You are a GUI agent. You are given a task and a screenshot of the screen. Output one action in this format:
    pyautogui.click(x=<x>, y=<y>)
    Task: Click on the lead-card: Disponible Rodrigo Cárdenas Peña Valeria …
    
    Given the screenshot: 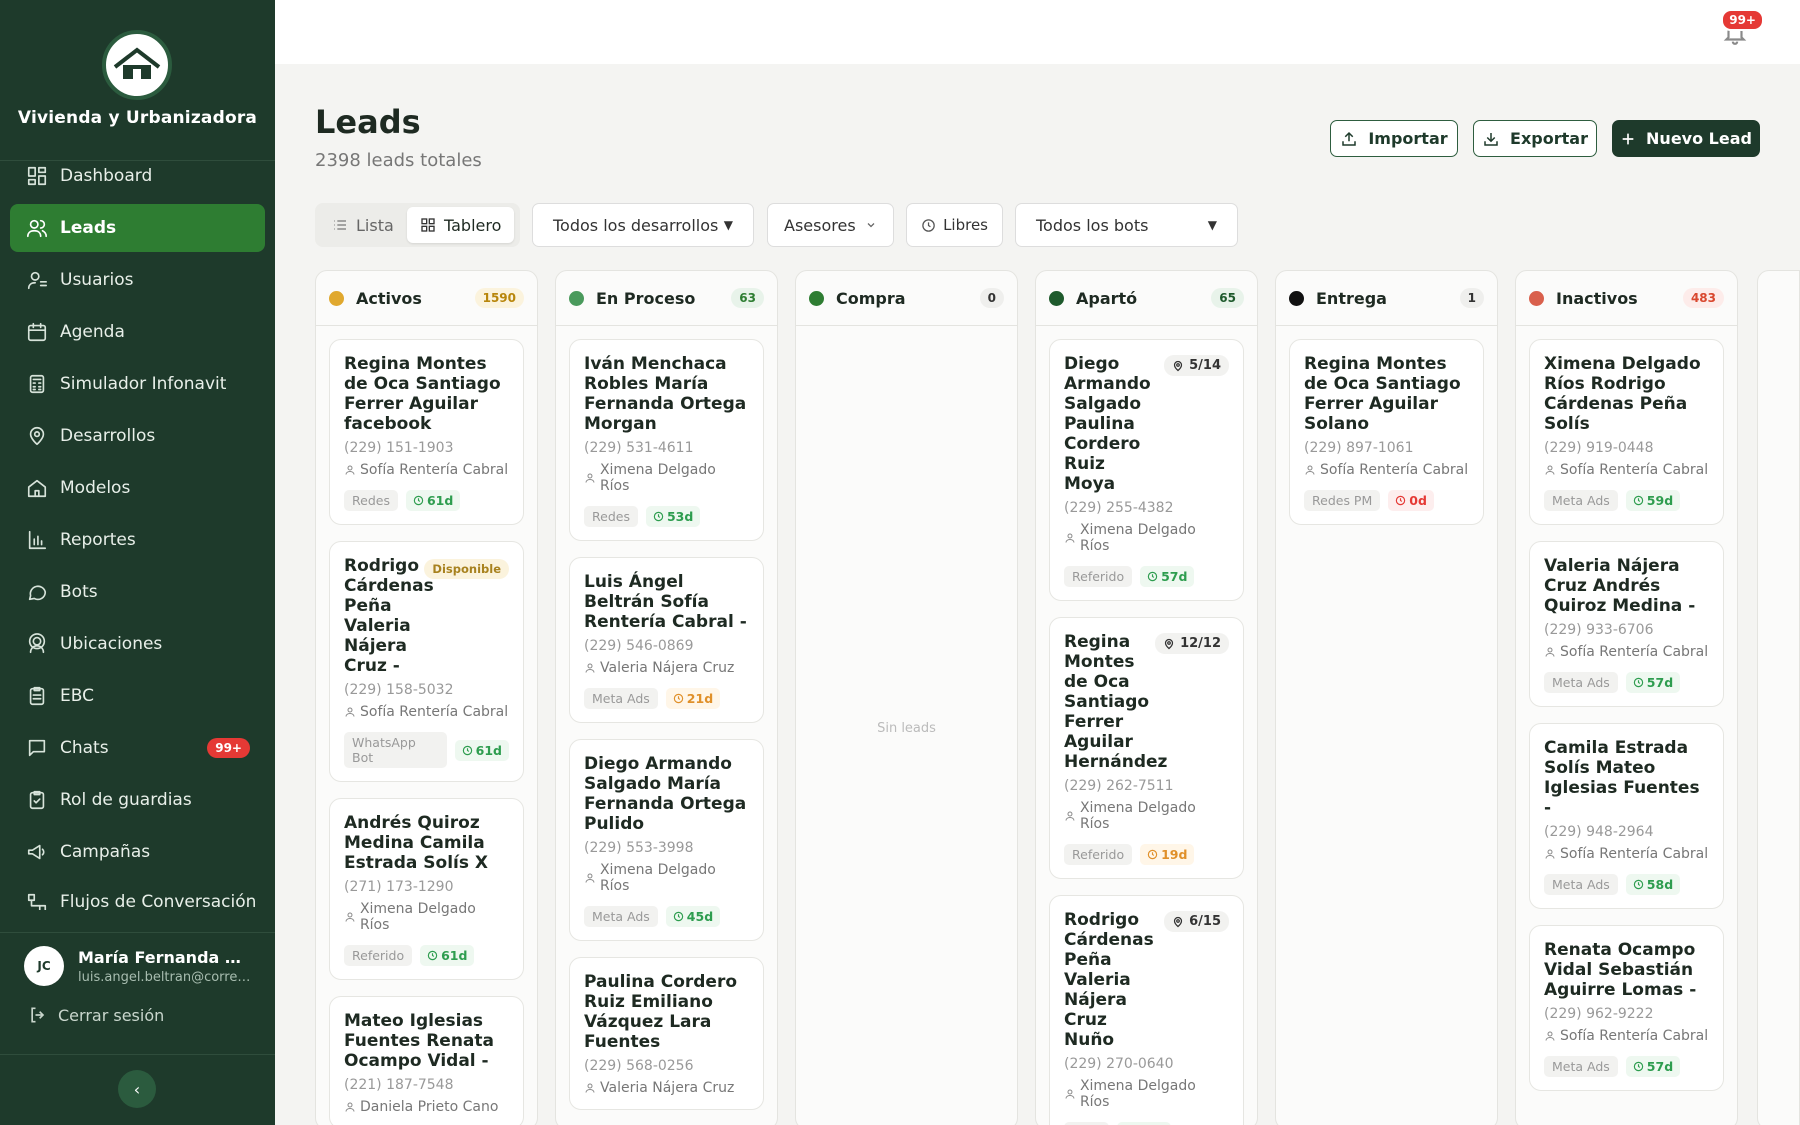 What is the action you would take?
    pyautogui.click(x=426, y=661)
    